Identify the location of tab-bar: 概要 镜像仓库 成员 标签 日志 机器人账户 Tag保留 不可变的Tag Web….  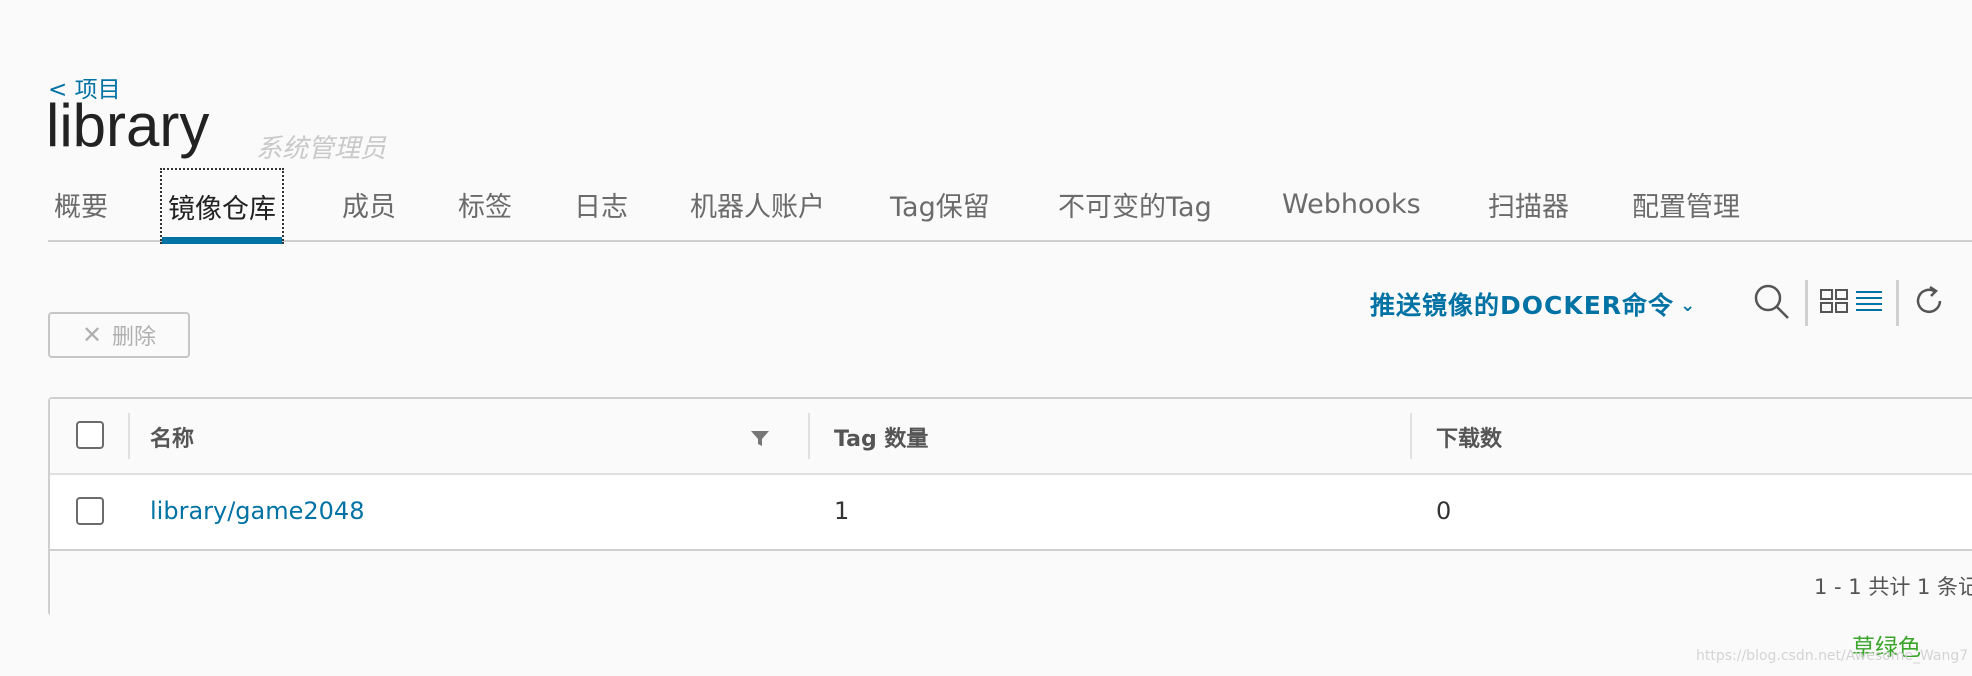
(1010, 206).